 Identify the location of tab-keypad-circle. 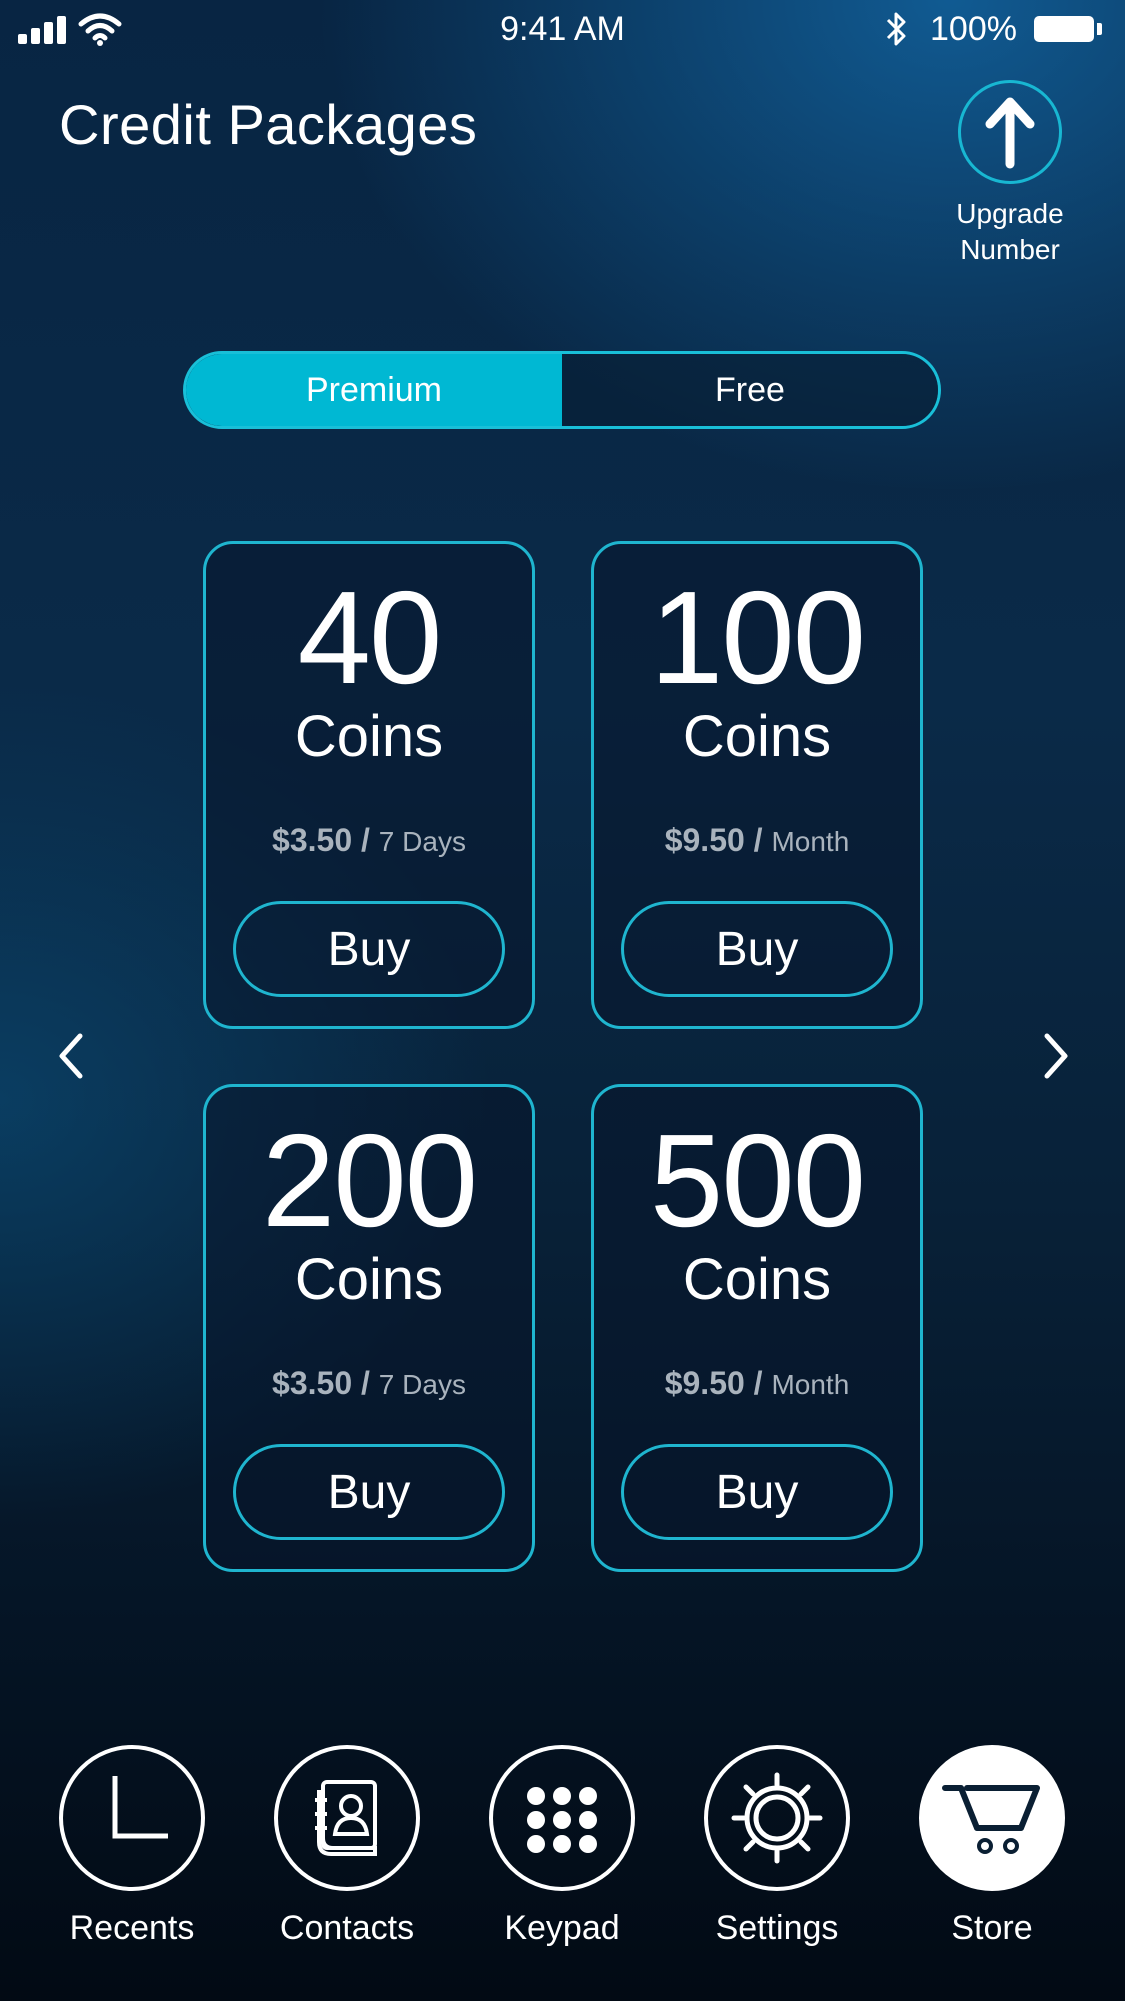
(562, 1818).